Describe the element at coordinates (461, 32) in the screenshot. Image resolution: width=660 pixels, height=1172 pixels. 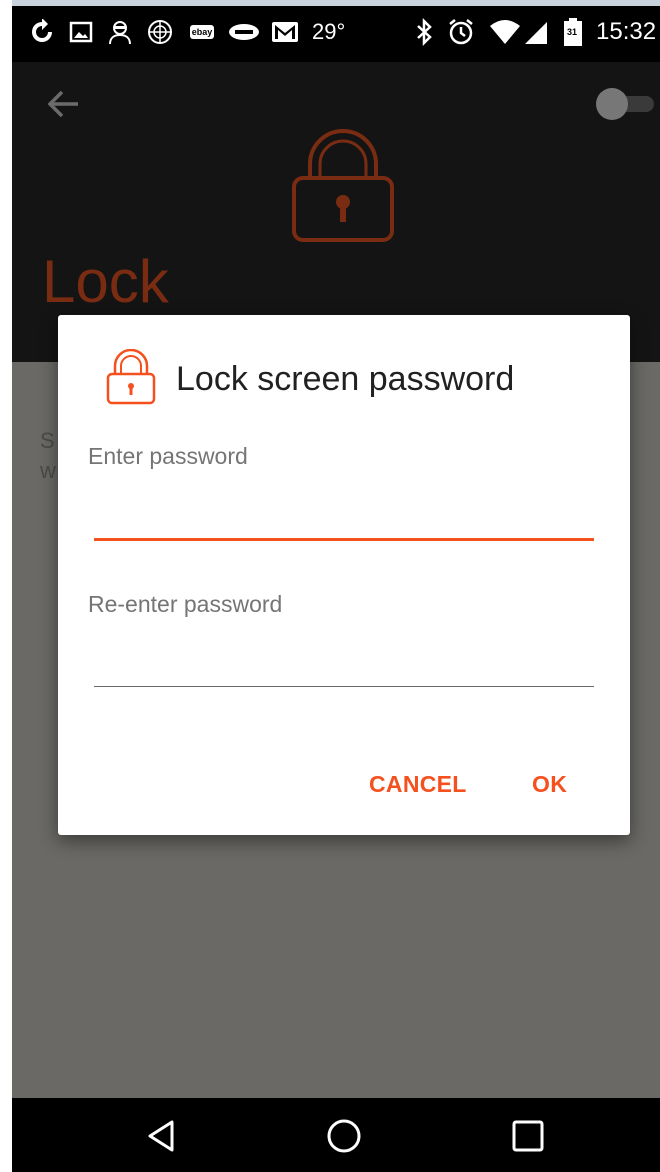
I see `alarm-icon` at that location.